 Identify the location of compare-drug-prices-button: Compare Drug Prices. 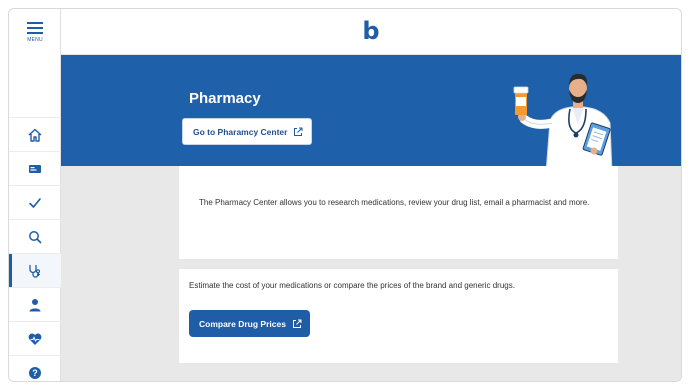
(249, 323).